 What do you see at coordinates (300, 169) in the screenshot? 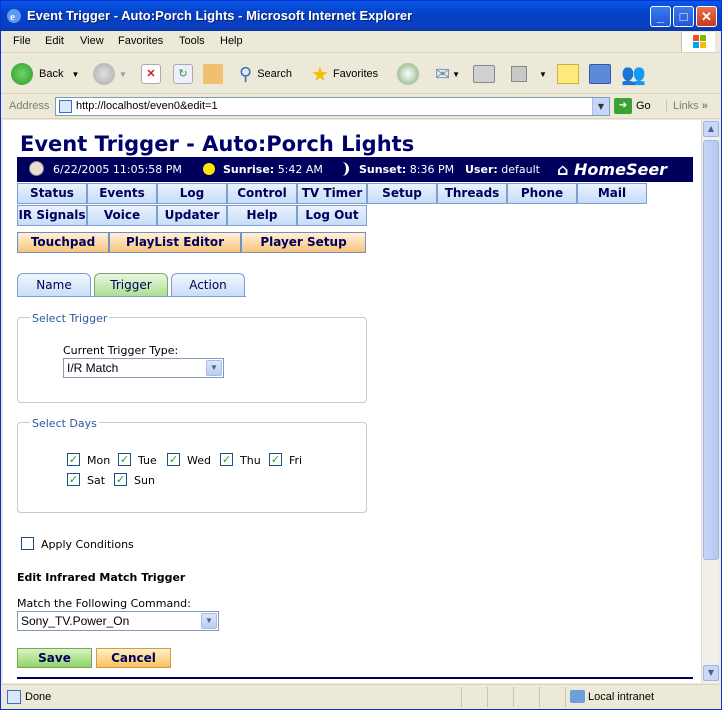
I see `sunrise-time: 5:42 AM` at bounding box center [300, 169].